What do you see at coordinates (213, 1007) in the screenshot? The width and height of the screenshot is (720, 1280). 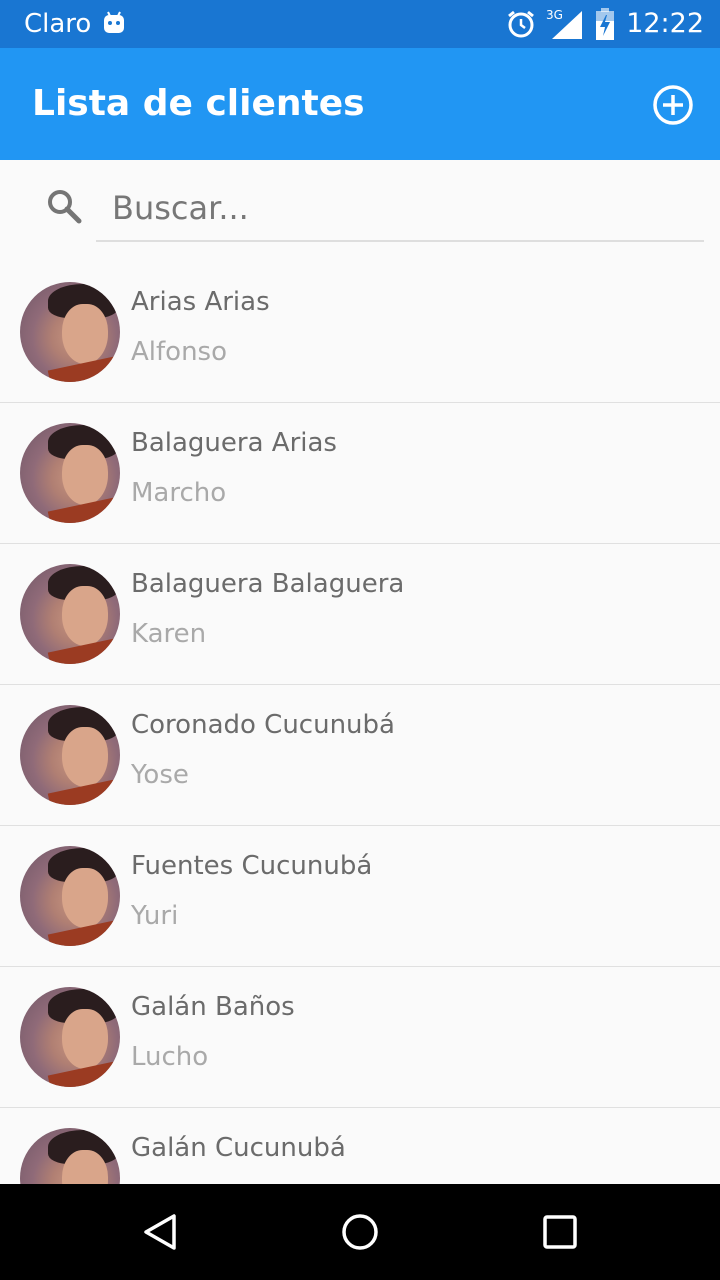 I see `client-name: Galán Baños` at bounding box center [213, 1007].